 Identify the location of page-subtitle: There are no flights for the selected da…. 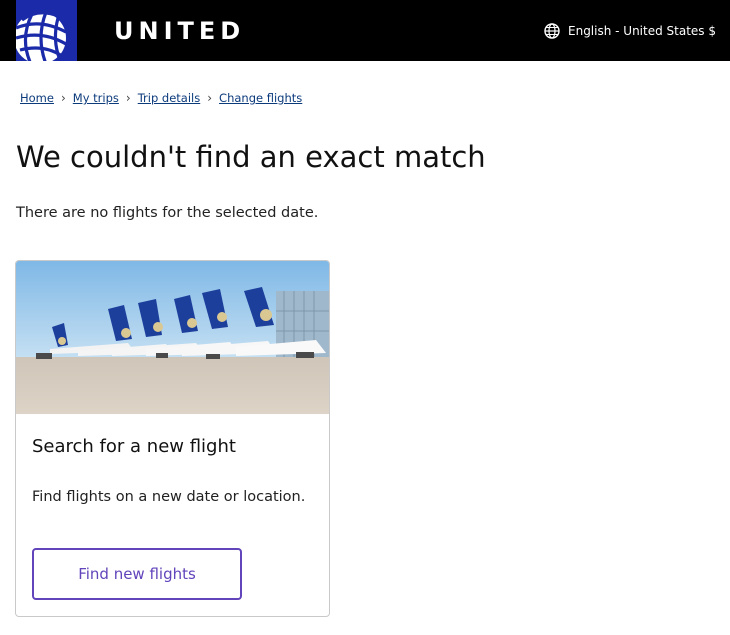
(167, 213).